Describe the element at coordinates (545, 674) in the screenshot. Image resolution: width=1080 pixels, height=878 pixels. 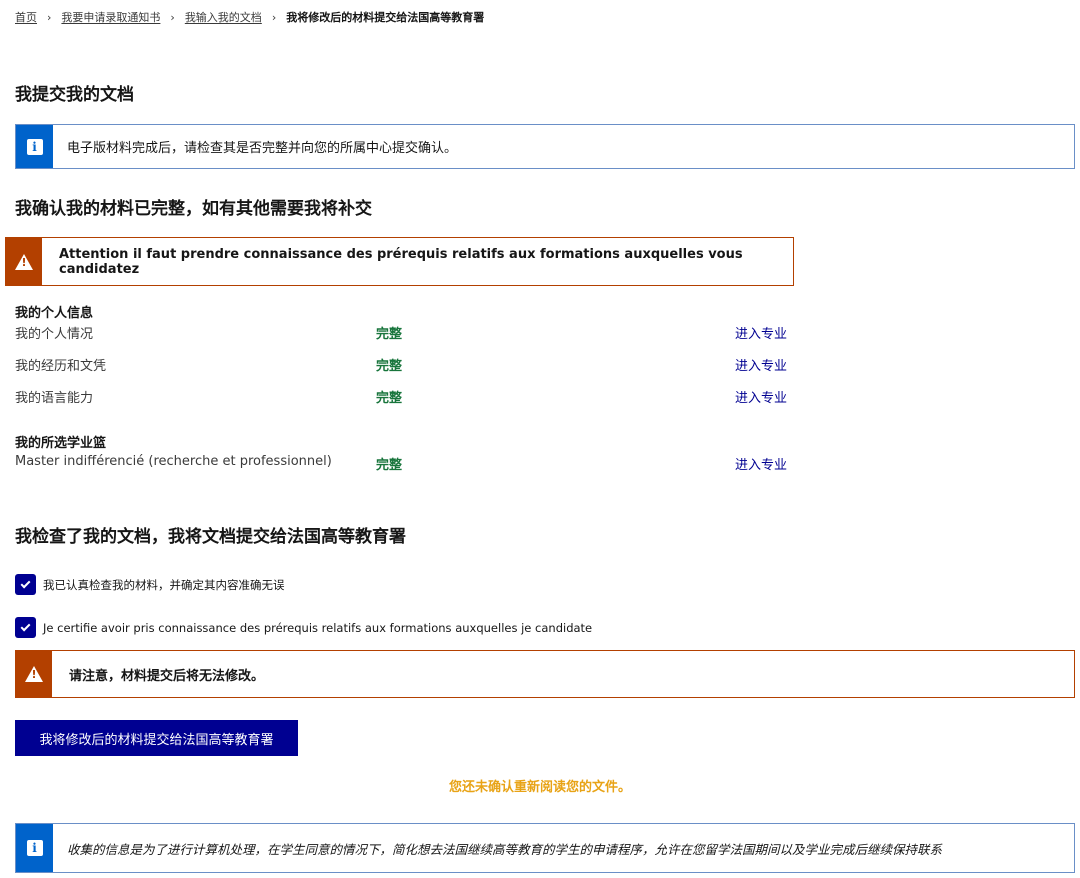
I see `caution-notice: ! 请注意，材料提交后将无法修改。` at that location.